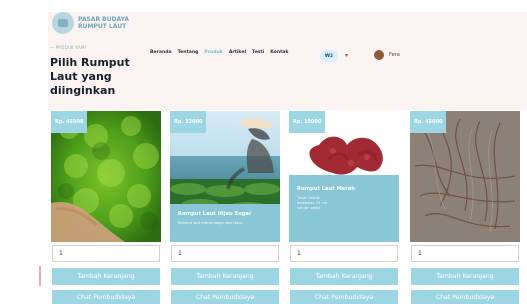 The height and width of the screenshot is (304, 527). I want to click on seaweed-logo-icon, so click(63, 23).